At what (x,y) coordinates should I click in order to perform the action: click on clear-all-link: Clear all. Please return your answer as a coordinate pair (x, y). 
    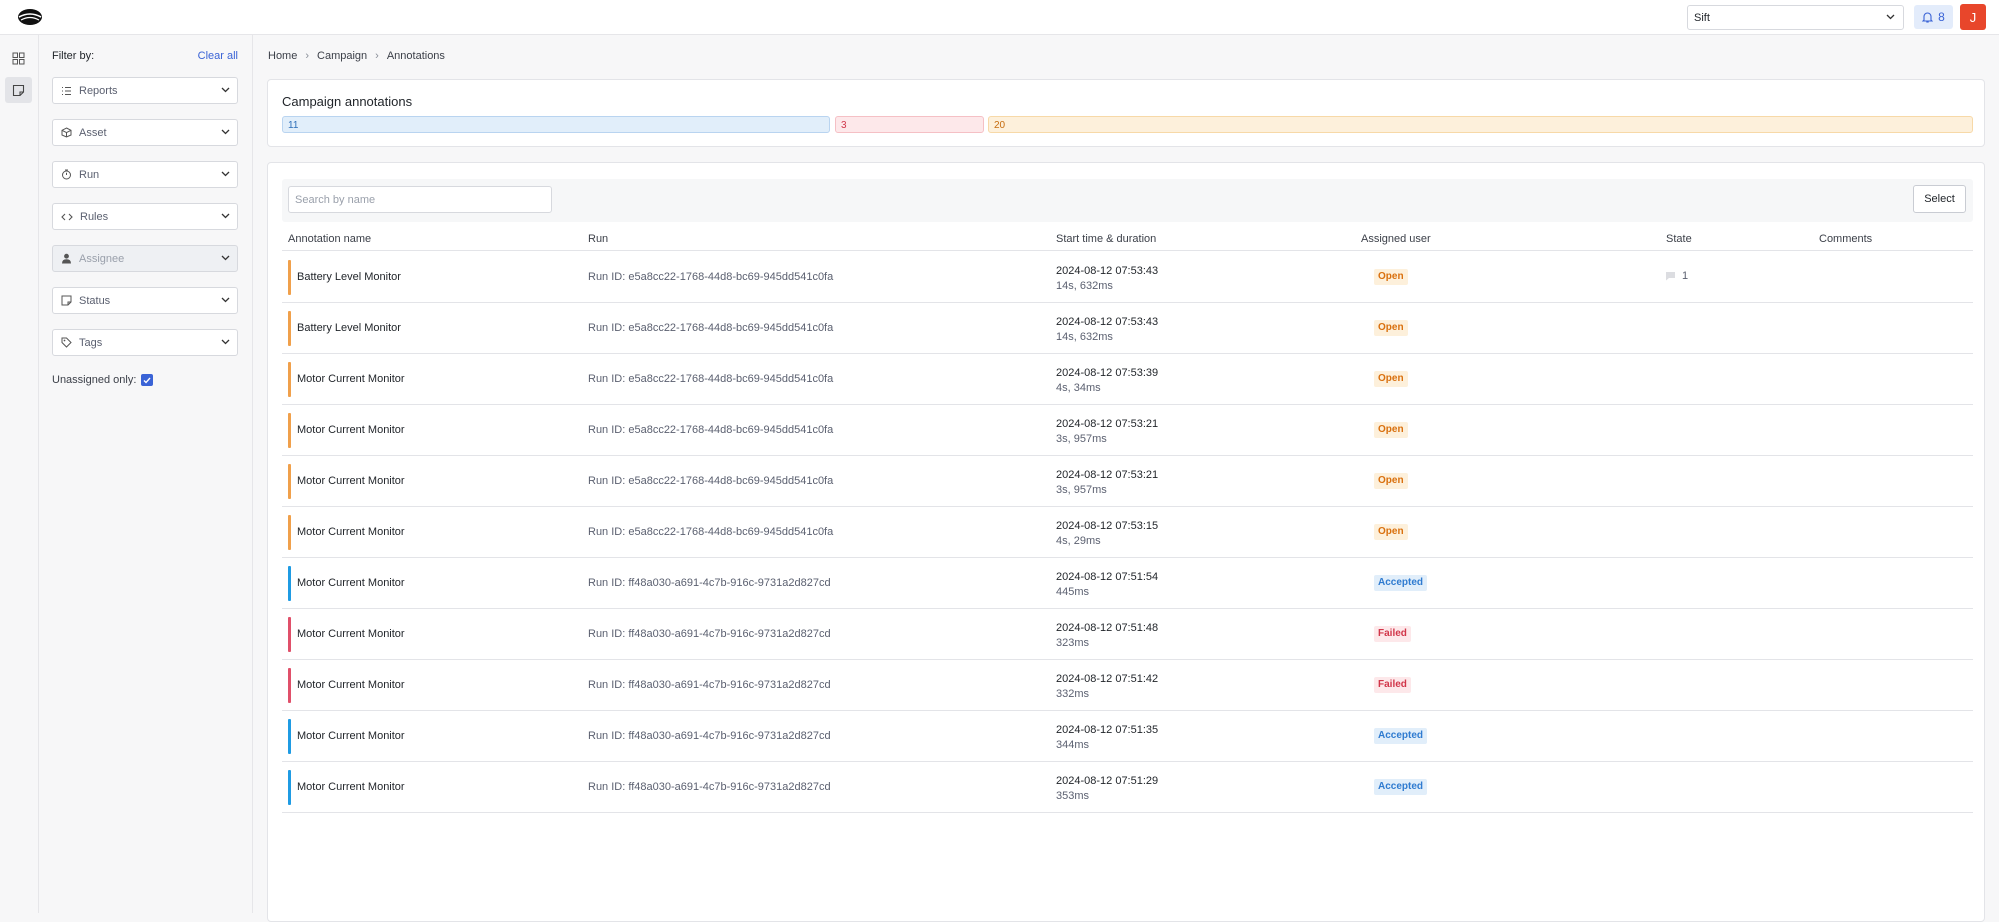
    Looking at the image, I should click on (218, 56).